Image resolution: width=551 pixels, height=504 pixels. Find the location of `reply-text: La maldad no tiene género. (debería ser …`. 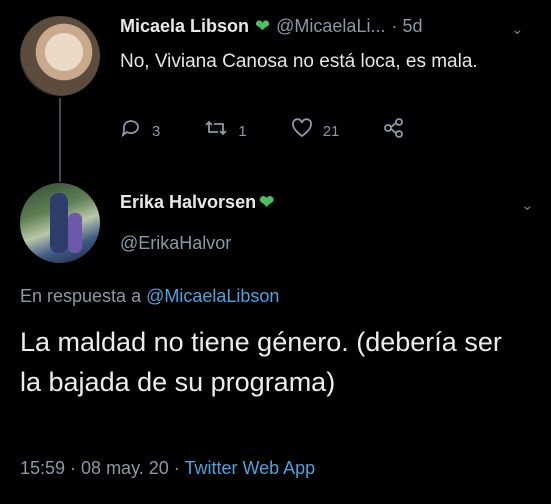

reply-text: La maldad no tiene género. (debería ser … is located at coordinates (261, 362).